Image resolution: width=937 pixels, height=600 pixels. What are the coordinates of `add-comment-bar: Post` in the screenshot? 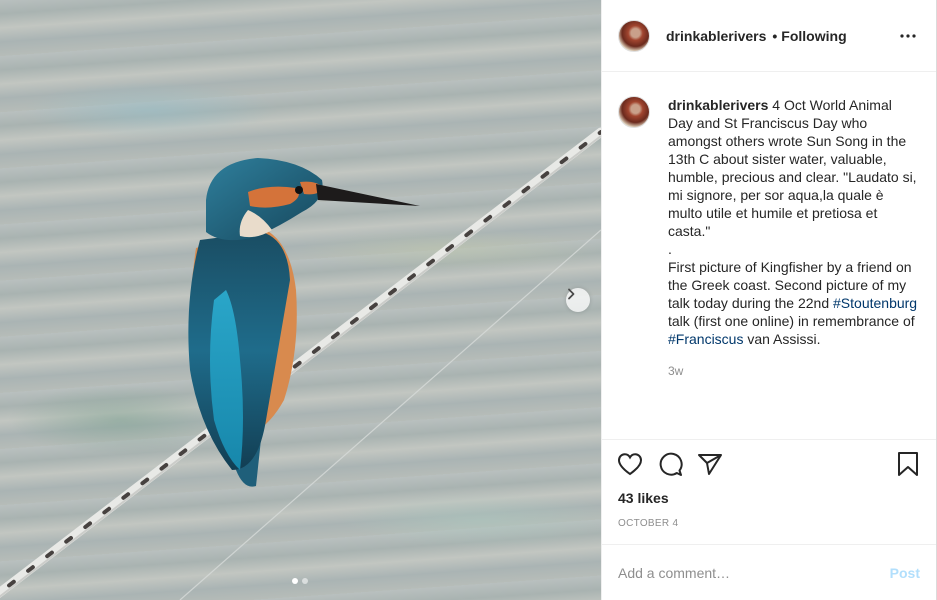 It's located at (769, 572).